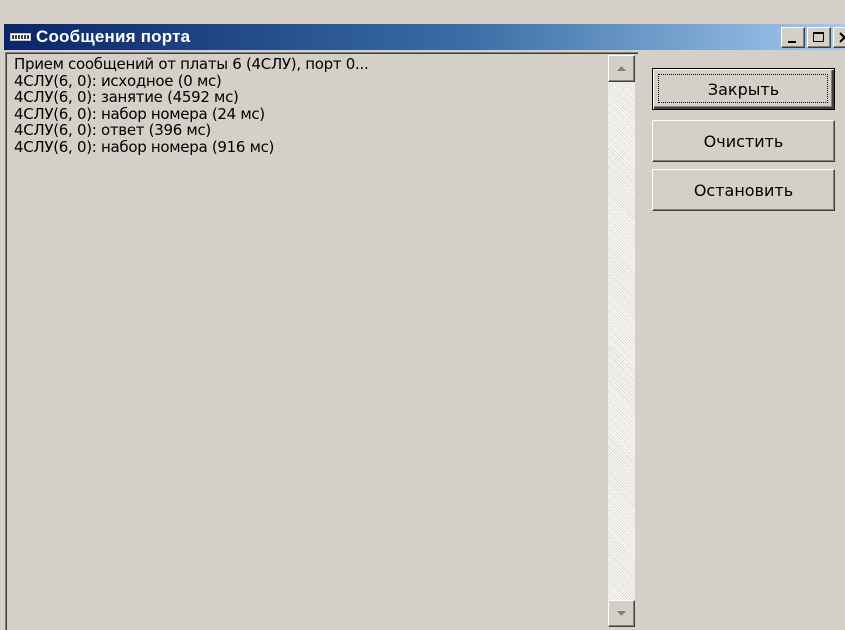  I want to click on port-monitor-icon, so click(21, 37).